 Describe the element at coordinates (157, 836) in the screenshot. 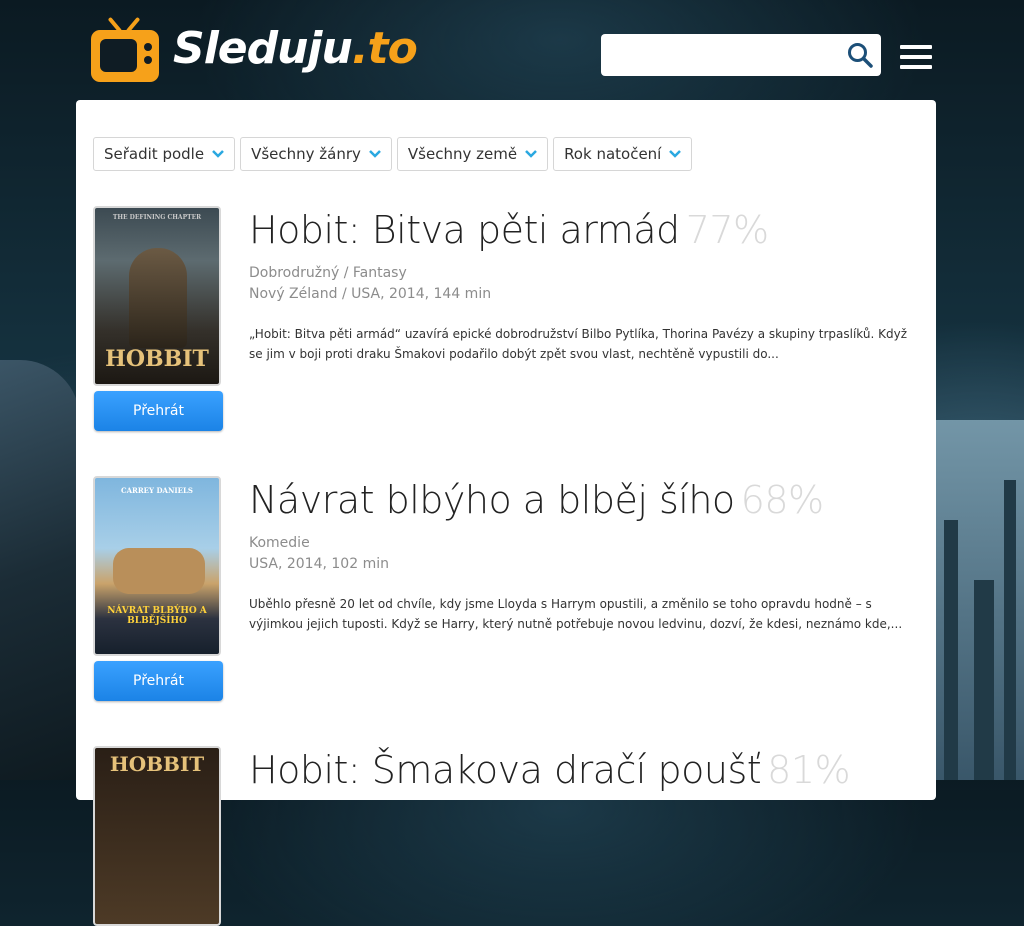

I see `movie-poster: HOBBIT` at that location.